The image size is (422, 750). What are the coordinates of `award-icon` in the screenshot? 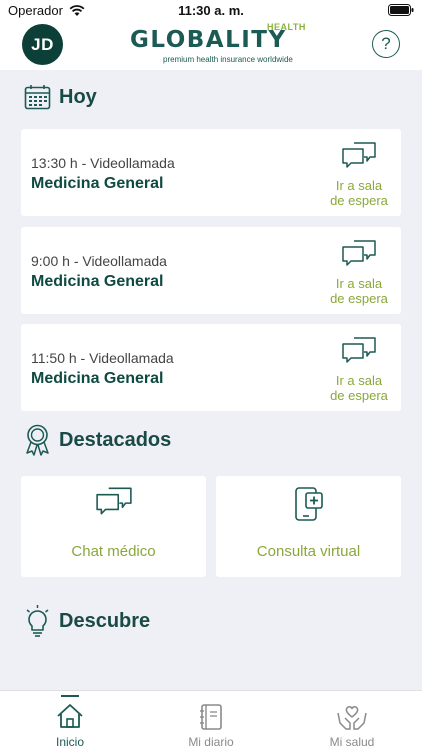 It's located at (37, 440).